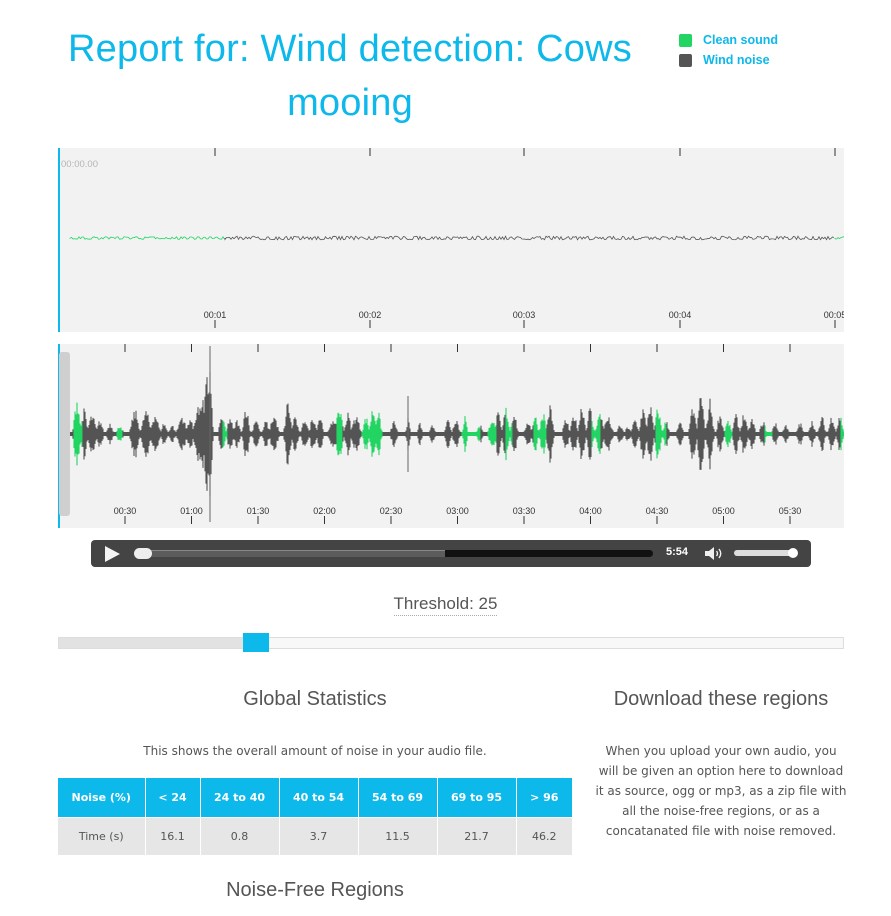  What do you see at coordinates (529, 238) in the screenshot?
I see `wind-noise-segment` at bounding box center [529, 238].